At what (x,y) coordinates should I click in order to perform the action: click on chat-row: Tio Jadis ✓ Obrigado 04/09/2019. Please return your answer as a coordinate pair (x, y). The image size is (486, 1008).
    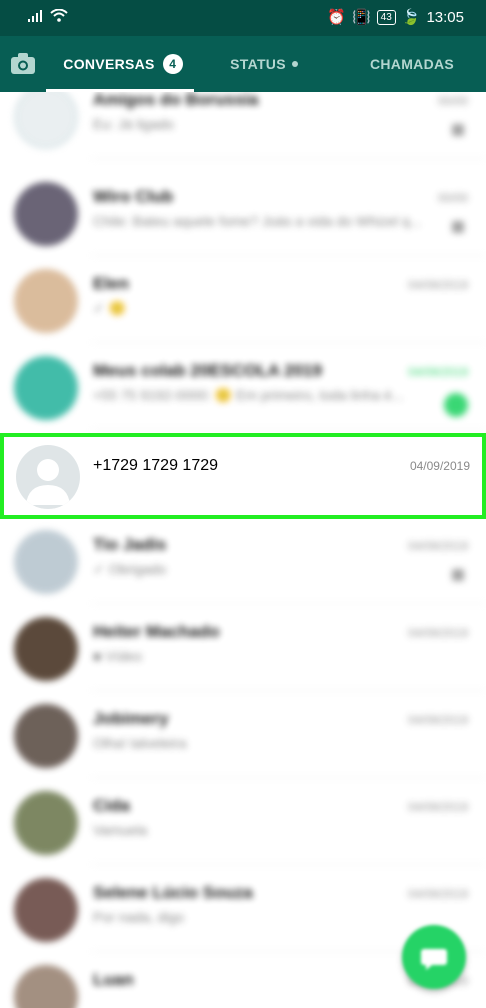
    Looking at the image, I should click on (243, 560).